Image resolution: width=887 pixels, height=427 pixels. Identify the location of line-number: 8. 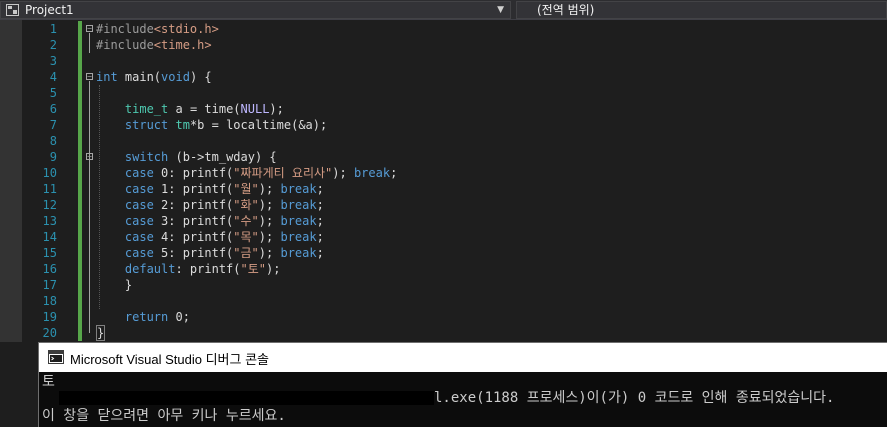
(53, 141).